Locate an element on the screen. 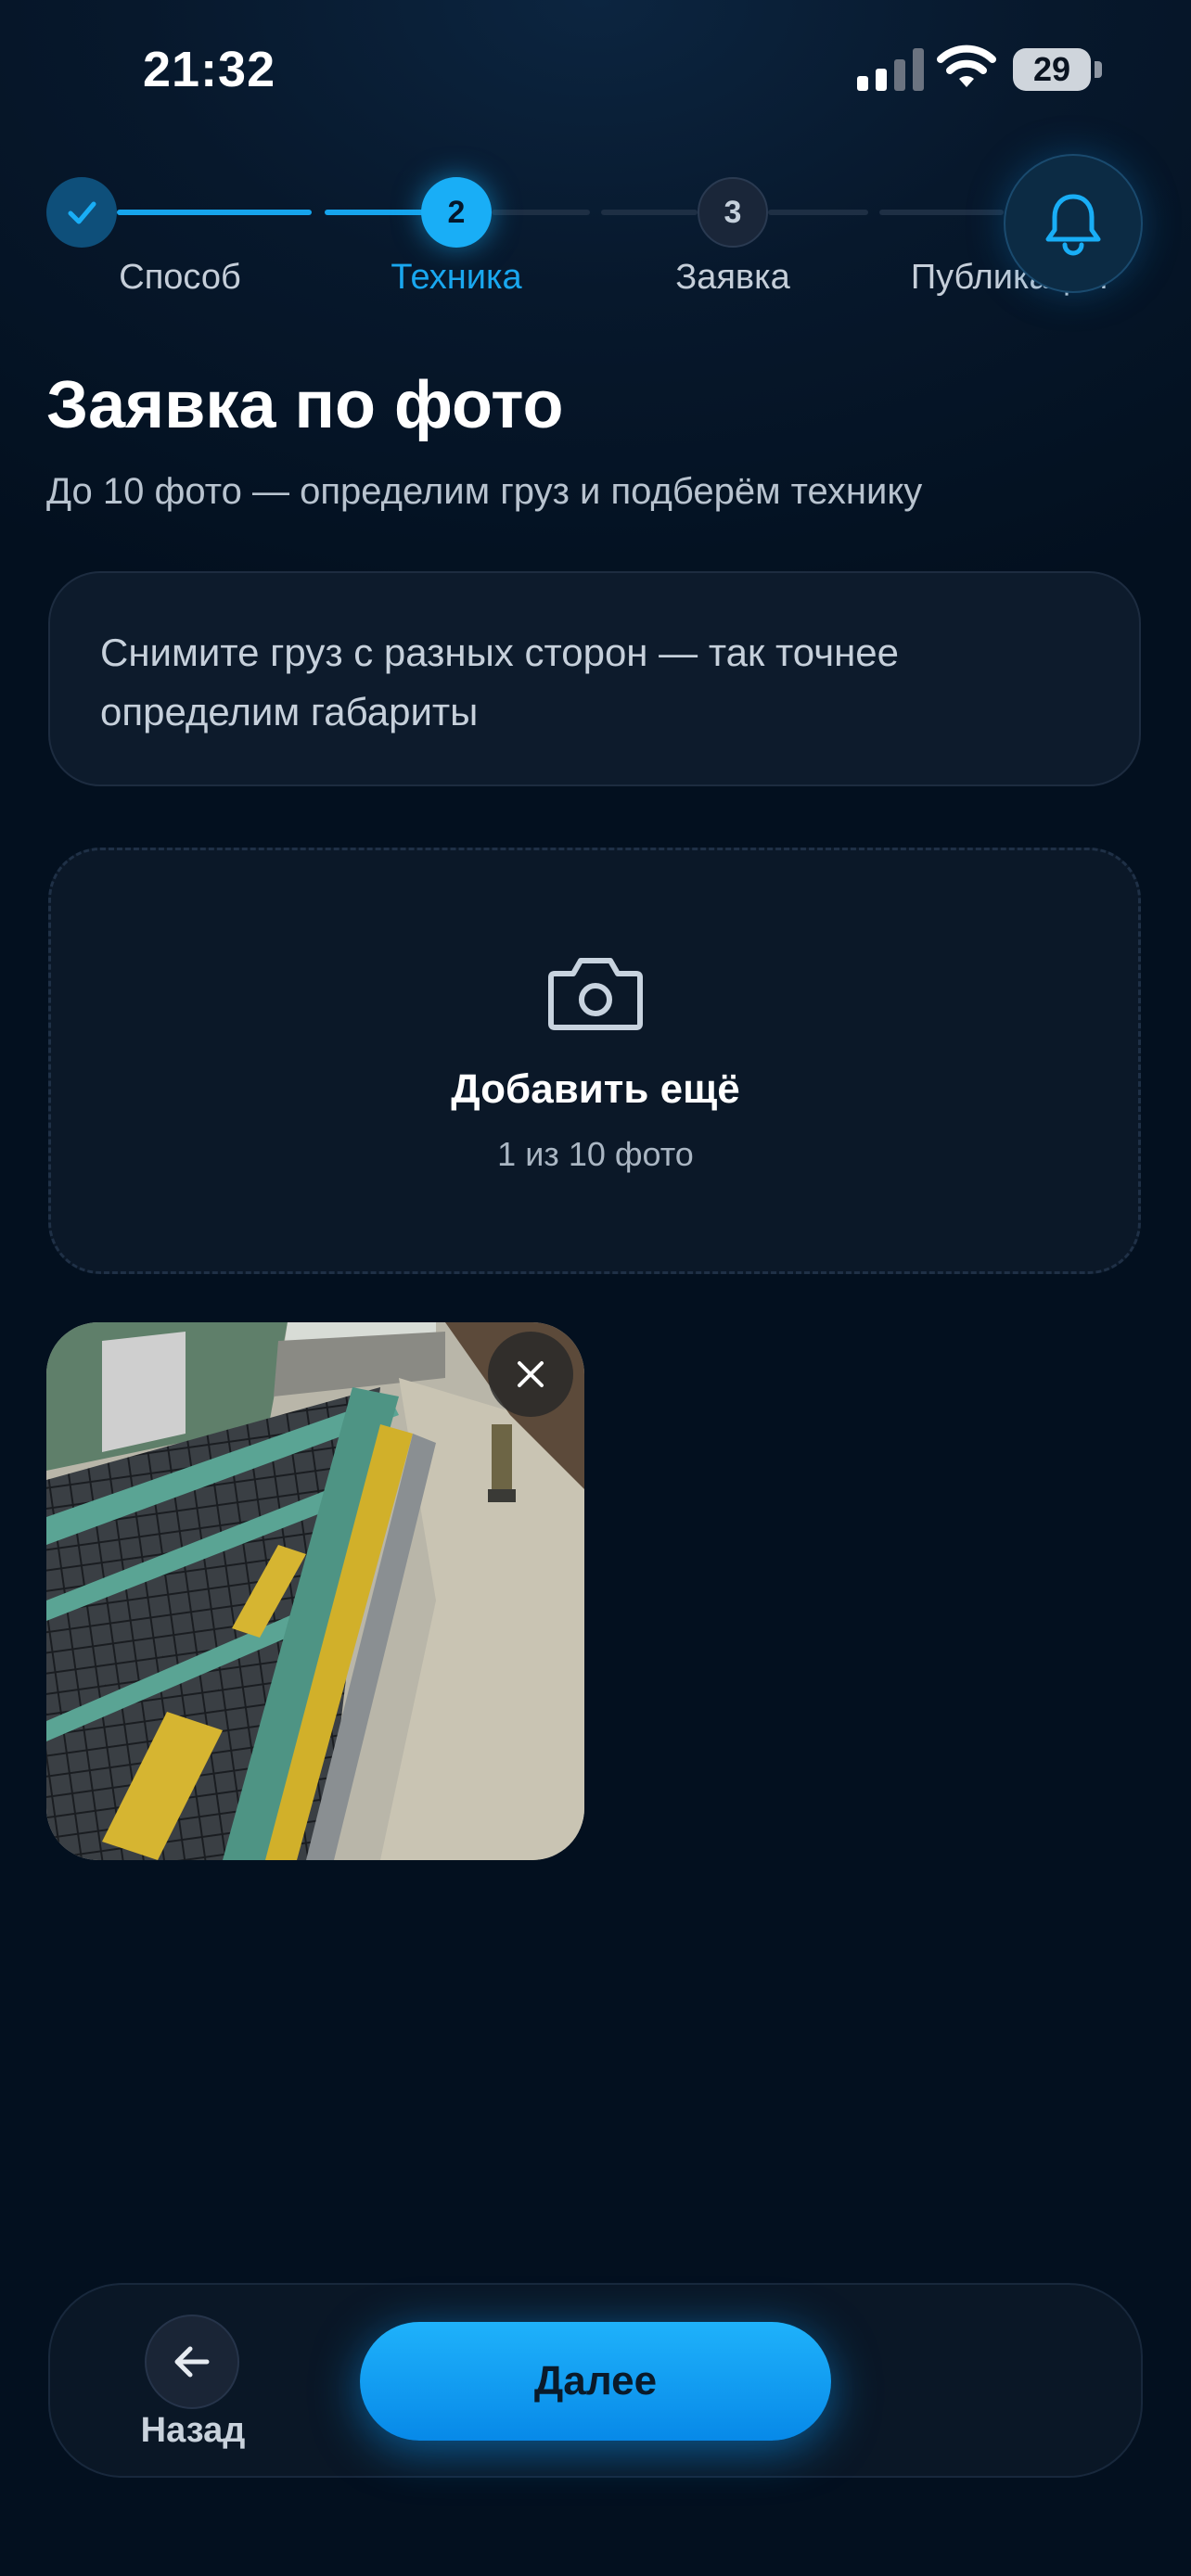  back-label: Назад is located at coordinates (193, 2431).